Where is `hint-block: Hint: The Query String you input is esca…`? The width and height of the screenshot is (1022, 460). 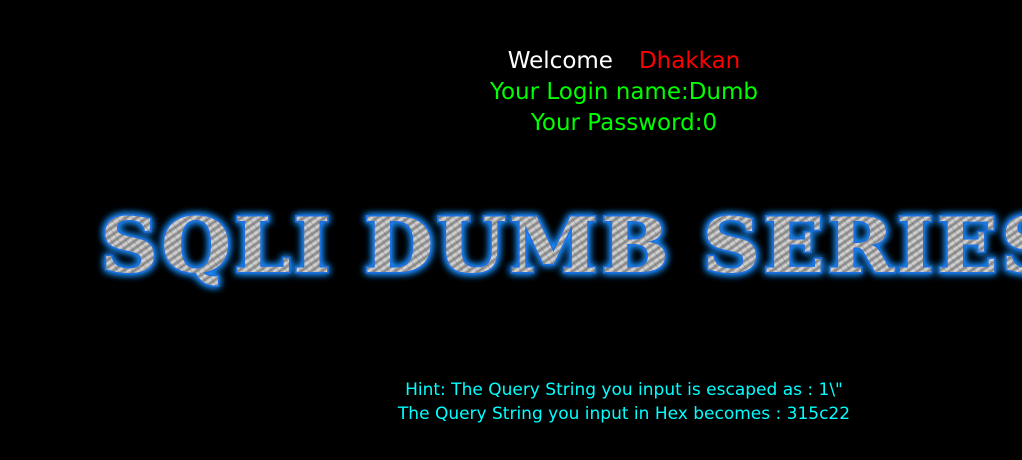 hint-block: Hint: The Query String you input is esca… is located at coordinates (511, 402).